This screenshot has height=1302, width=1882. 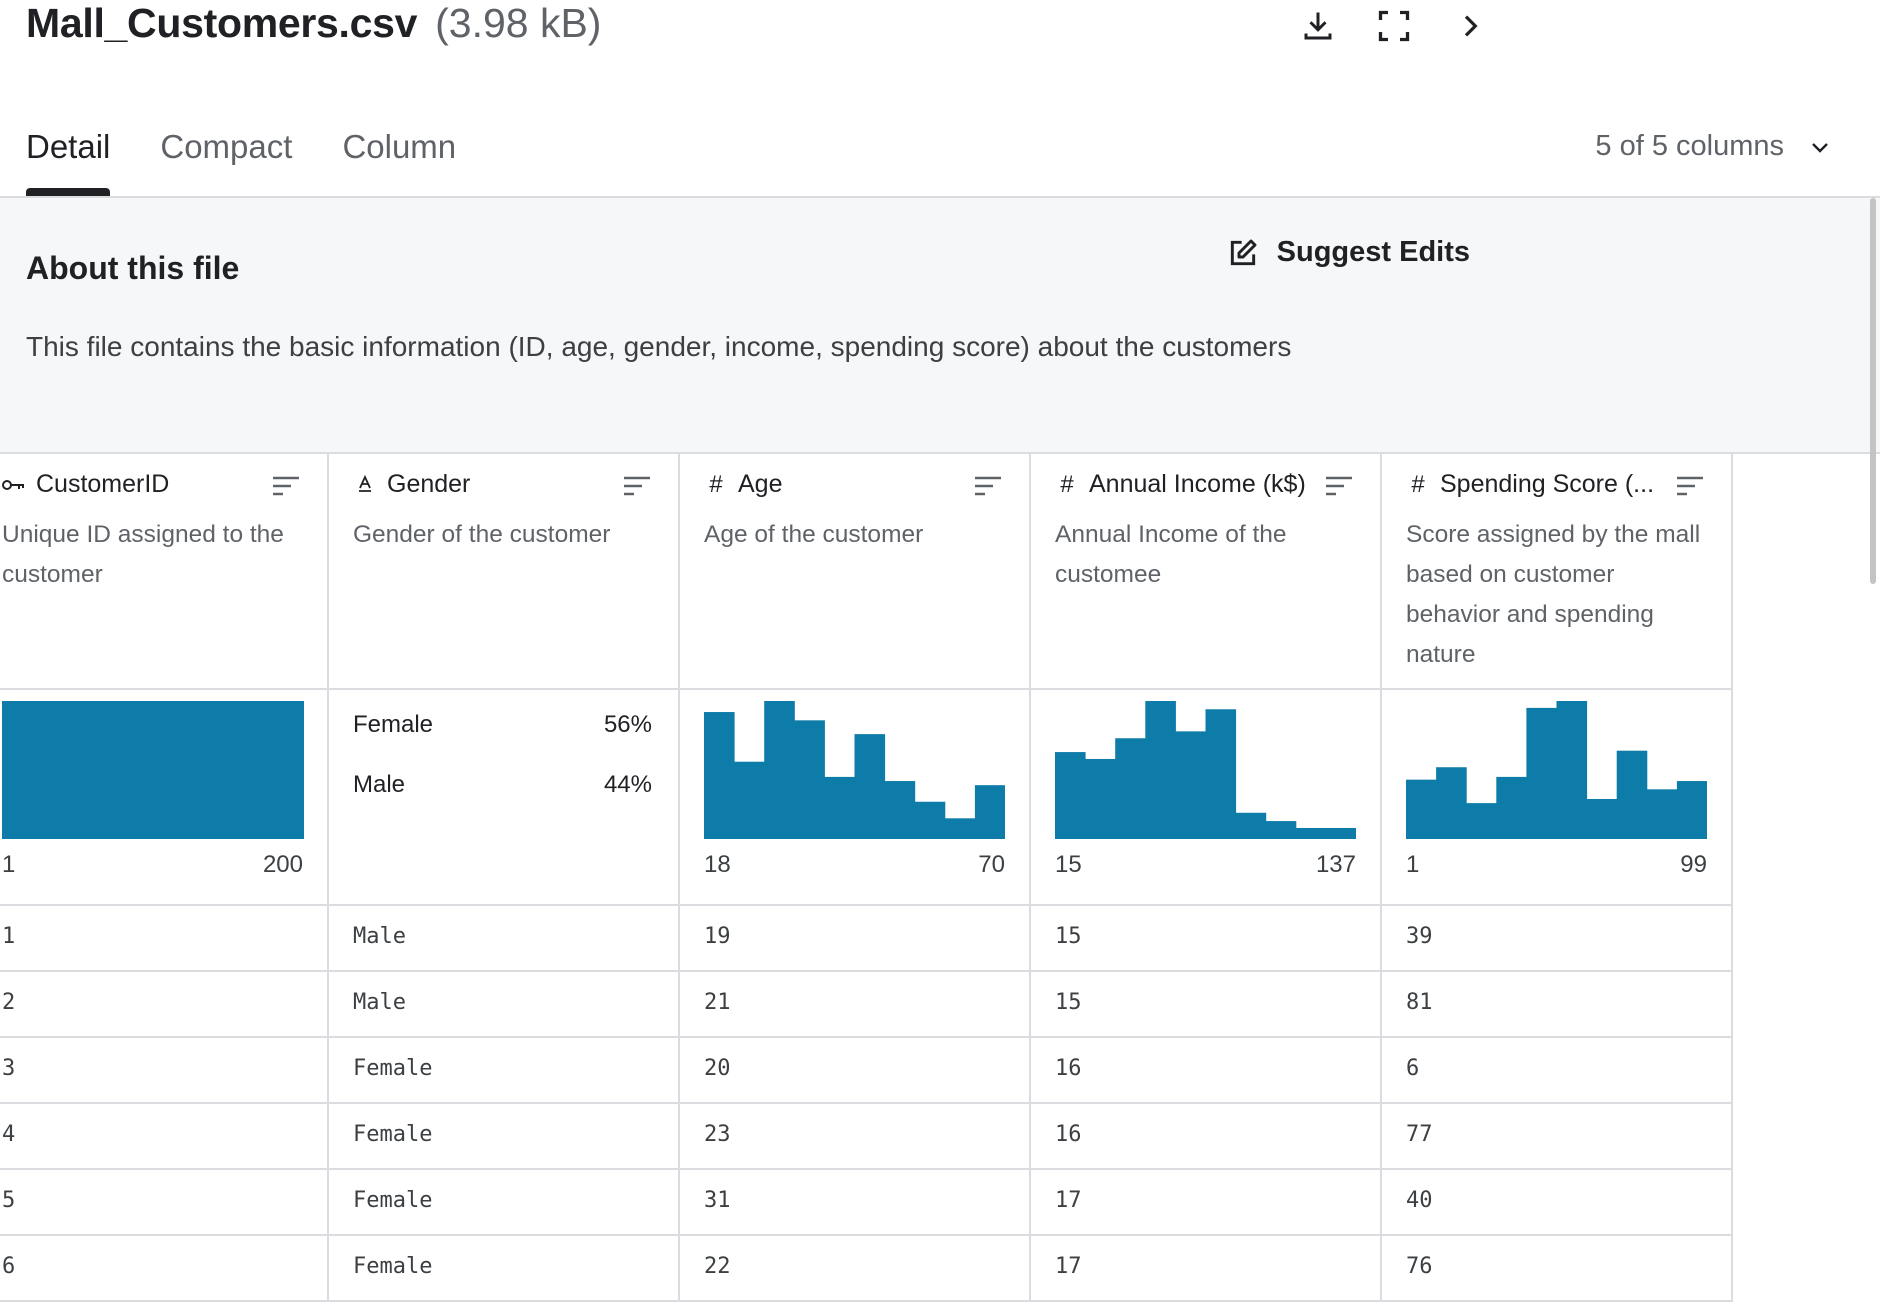 I want to click on range-min: 18, so click(x=717, y=864).